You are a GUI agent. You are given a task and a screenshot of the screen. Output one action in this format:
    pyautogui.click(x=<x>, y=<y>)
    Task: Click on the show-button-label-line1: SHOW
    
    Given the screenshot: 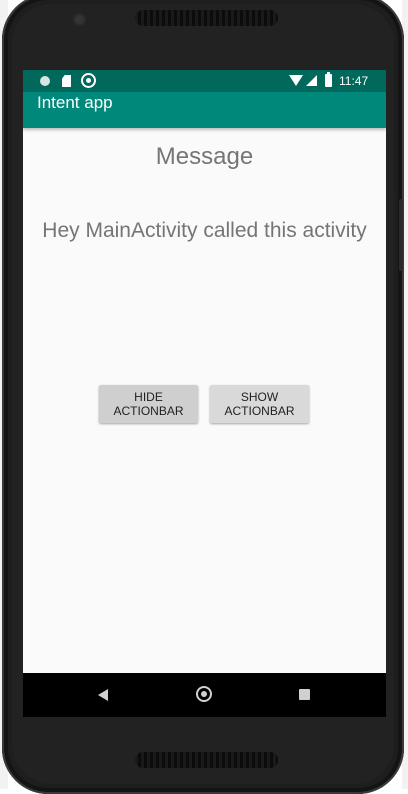 What is the action you would take?
    pyautogui.click(x=259, y=397)
    